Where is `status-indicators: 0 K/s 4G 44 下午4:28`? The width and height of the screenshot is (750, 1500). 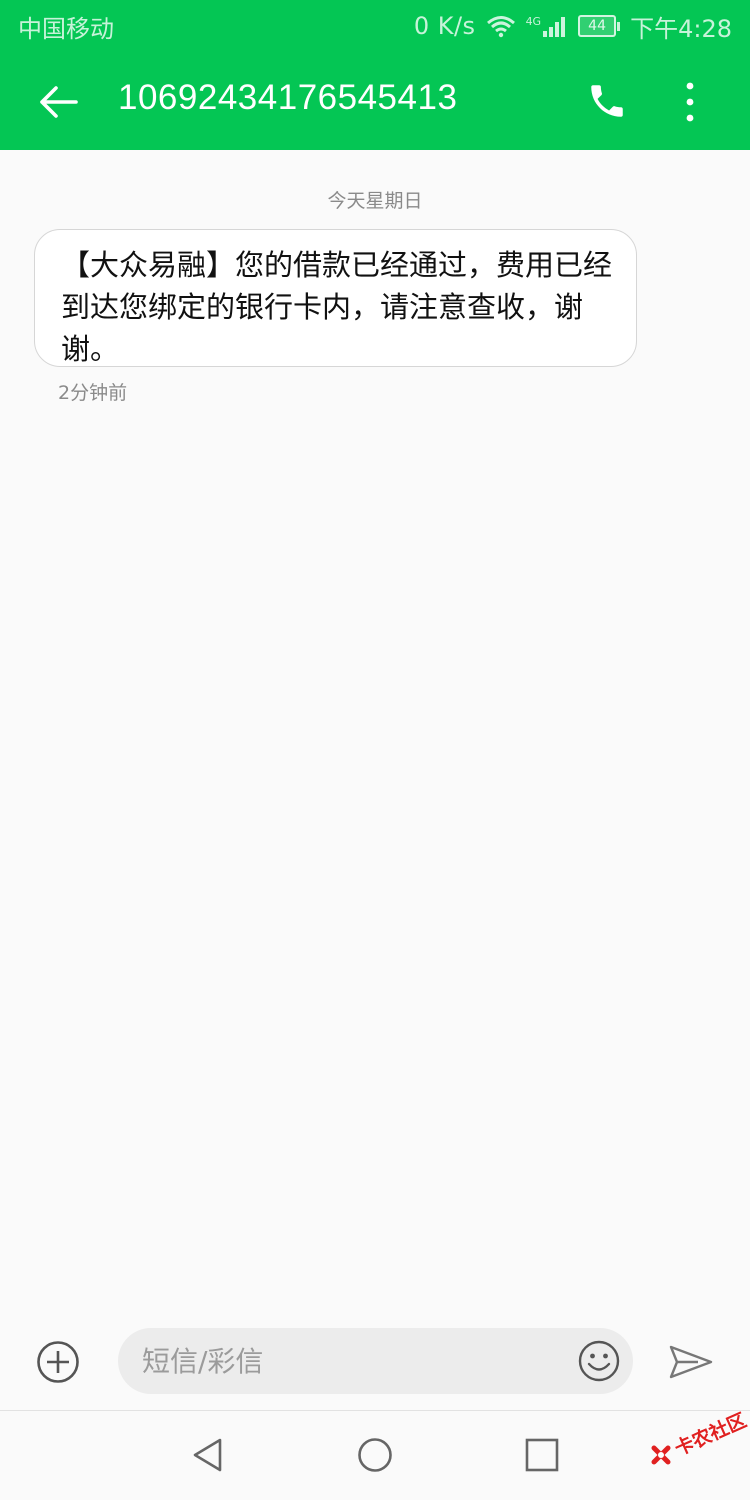
status-indicators: 0 K/s 4G 44 下午4:28 is located at coordinates (573, 26).